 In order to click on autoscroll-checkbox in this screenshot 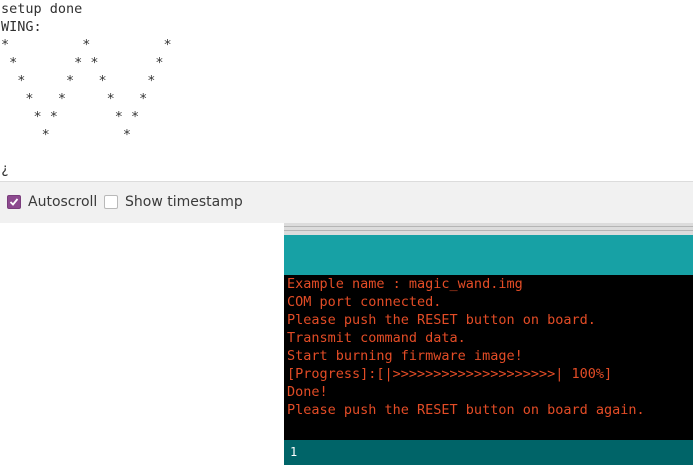, I will do `click(14, 202)`.